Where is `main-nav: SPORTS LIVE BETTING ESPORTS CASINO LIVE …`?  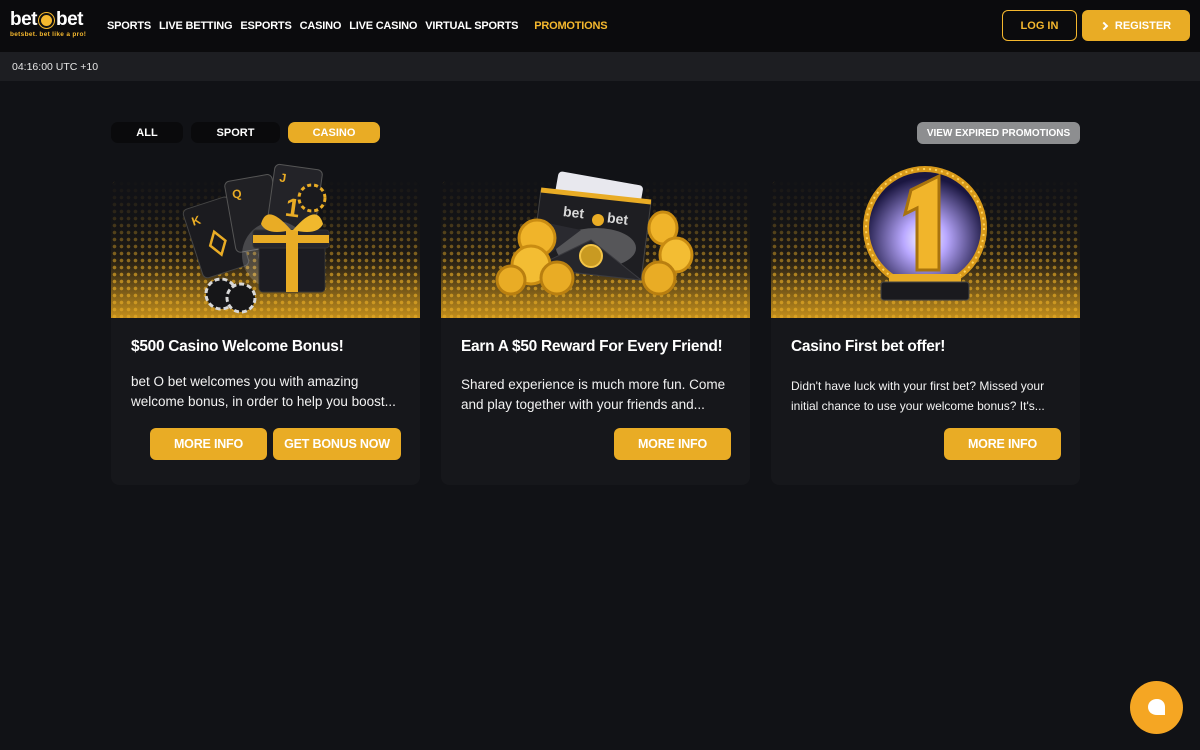 main-nav: SPORTS LIVE BETTING ESPORTS CASINO LIVE … is located at coordinates (361, 26).